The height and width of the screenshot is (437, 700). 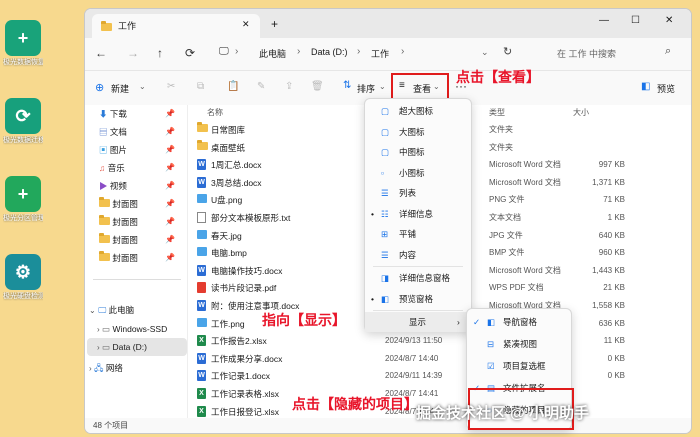 What do you see at coordinates (366, 88) in the screenshot?
I see `sort-button: 排序` at bounding box center [366, 88].